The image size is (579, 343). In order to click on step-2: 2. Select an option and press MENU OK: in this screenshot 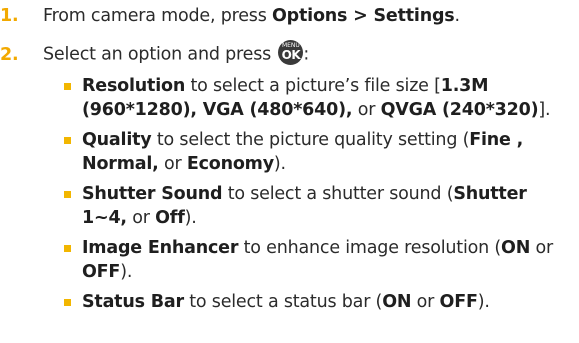, I will do `click(155, 52)`.